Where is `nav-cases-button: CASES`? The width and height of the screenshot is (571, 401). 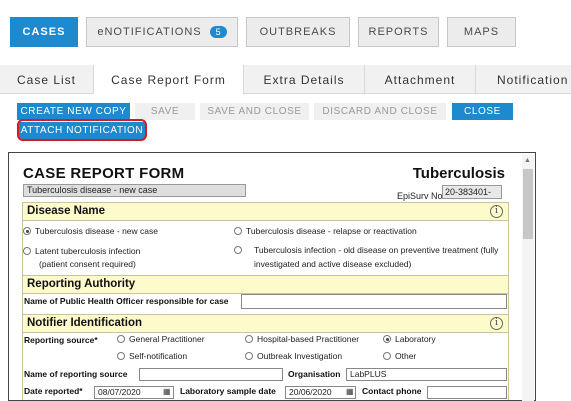 nav-cases-button: CASES is located at coordinates (44, 32).